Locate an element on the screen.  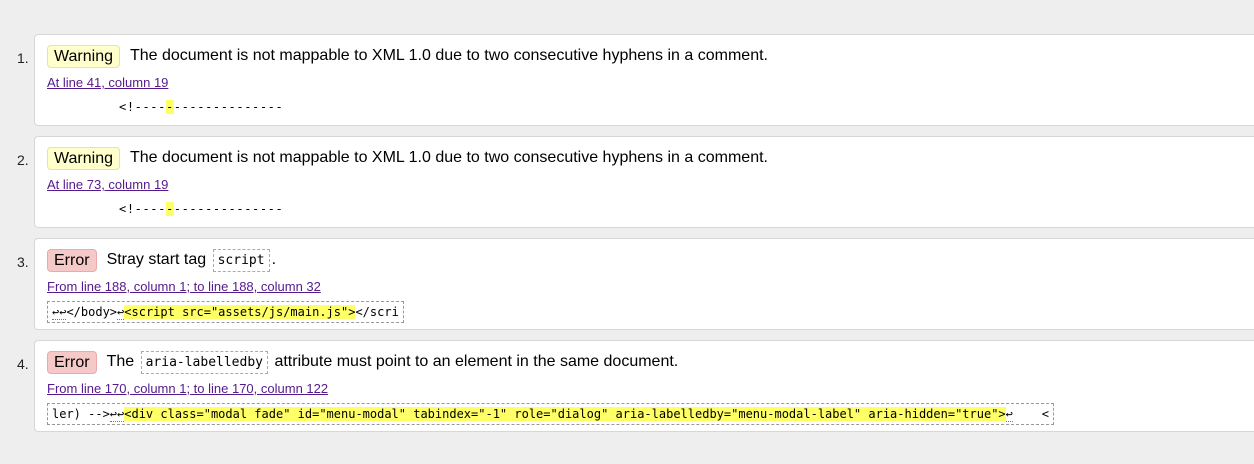
extract-post: < is located at coordinates (1031, 414).